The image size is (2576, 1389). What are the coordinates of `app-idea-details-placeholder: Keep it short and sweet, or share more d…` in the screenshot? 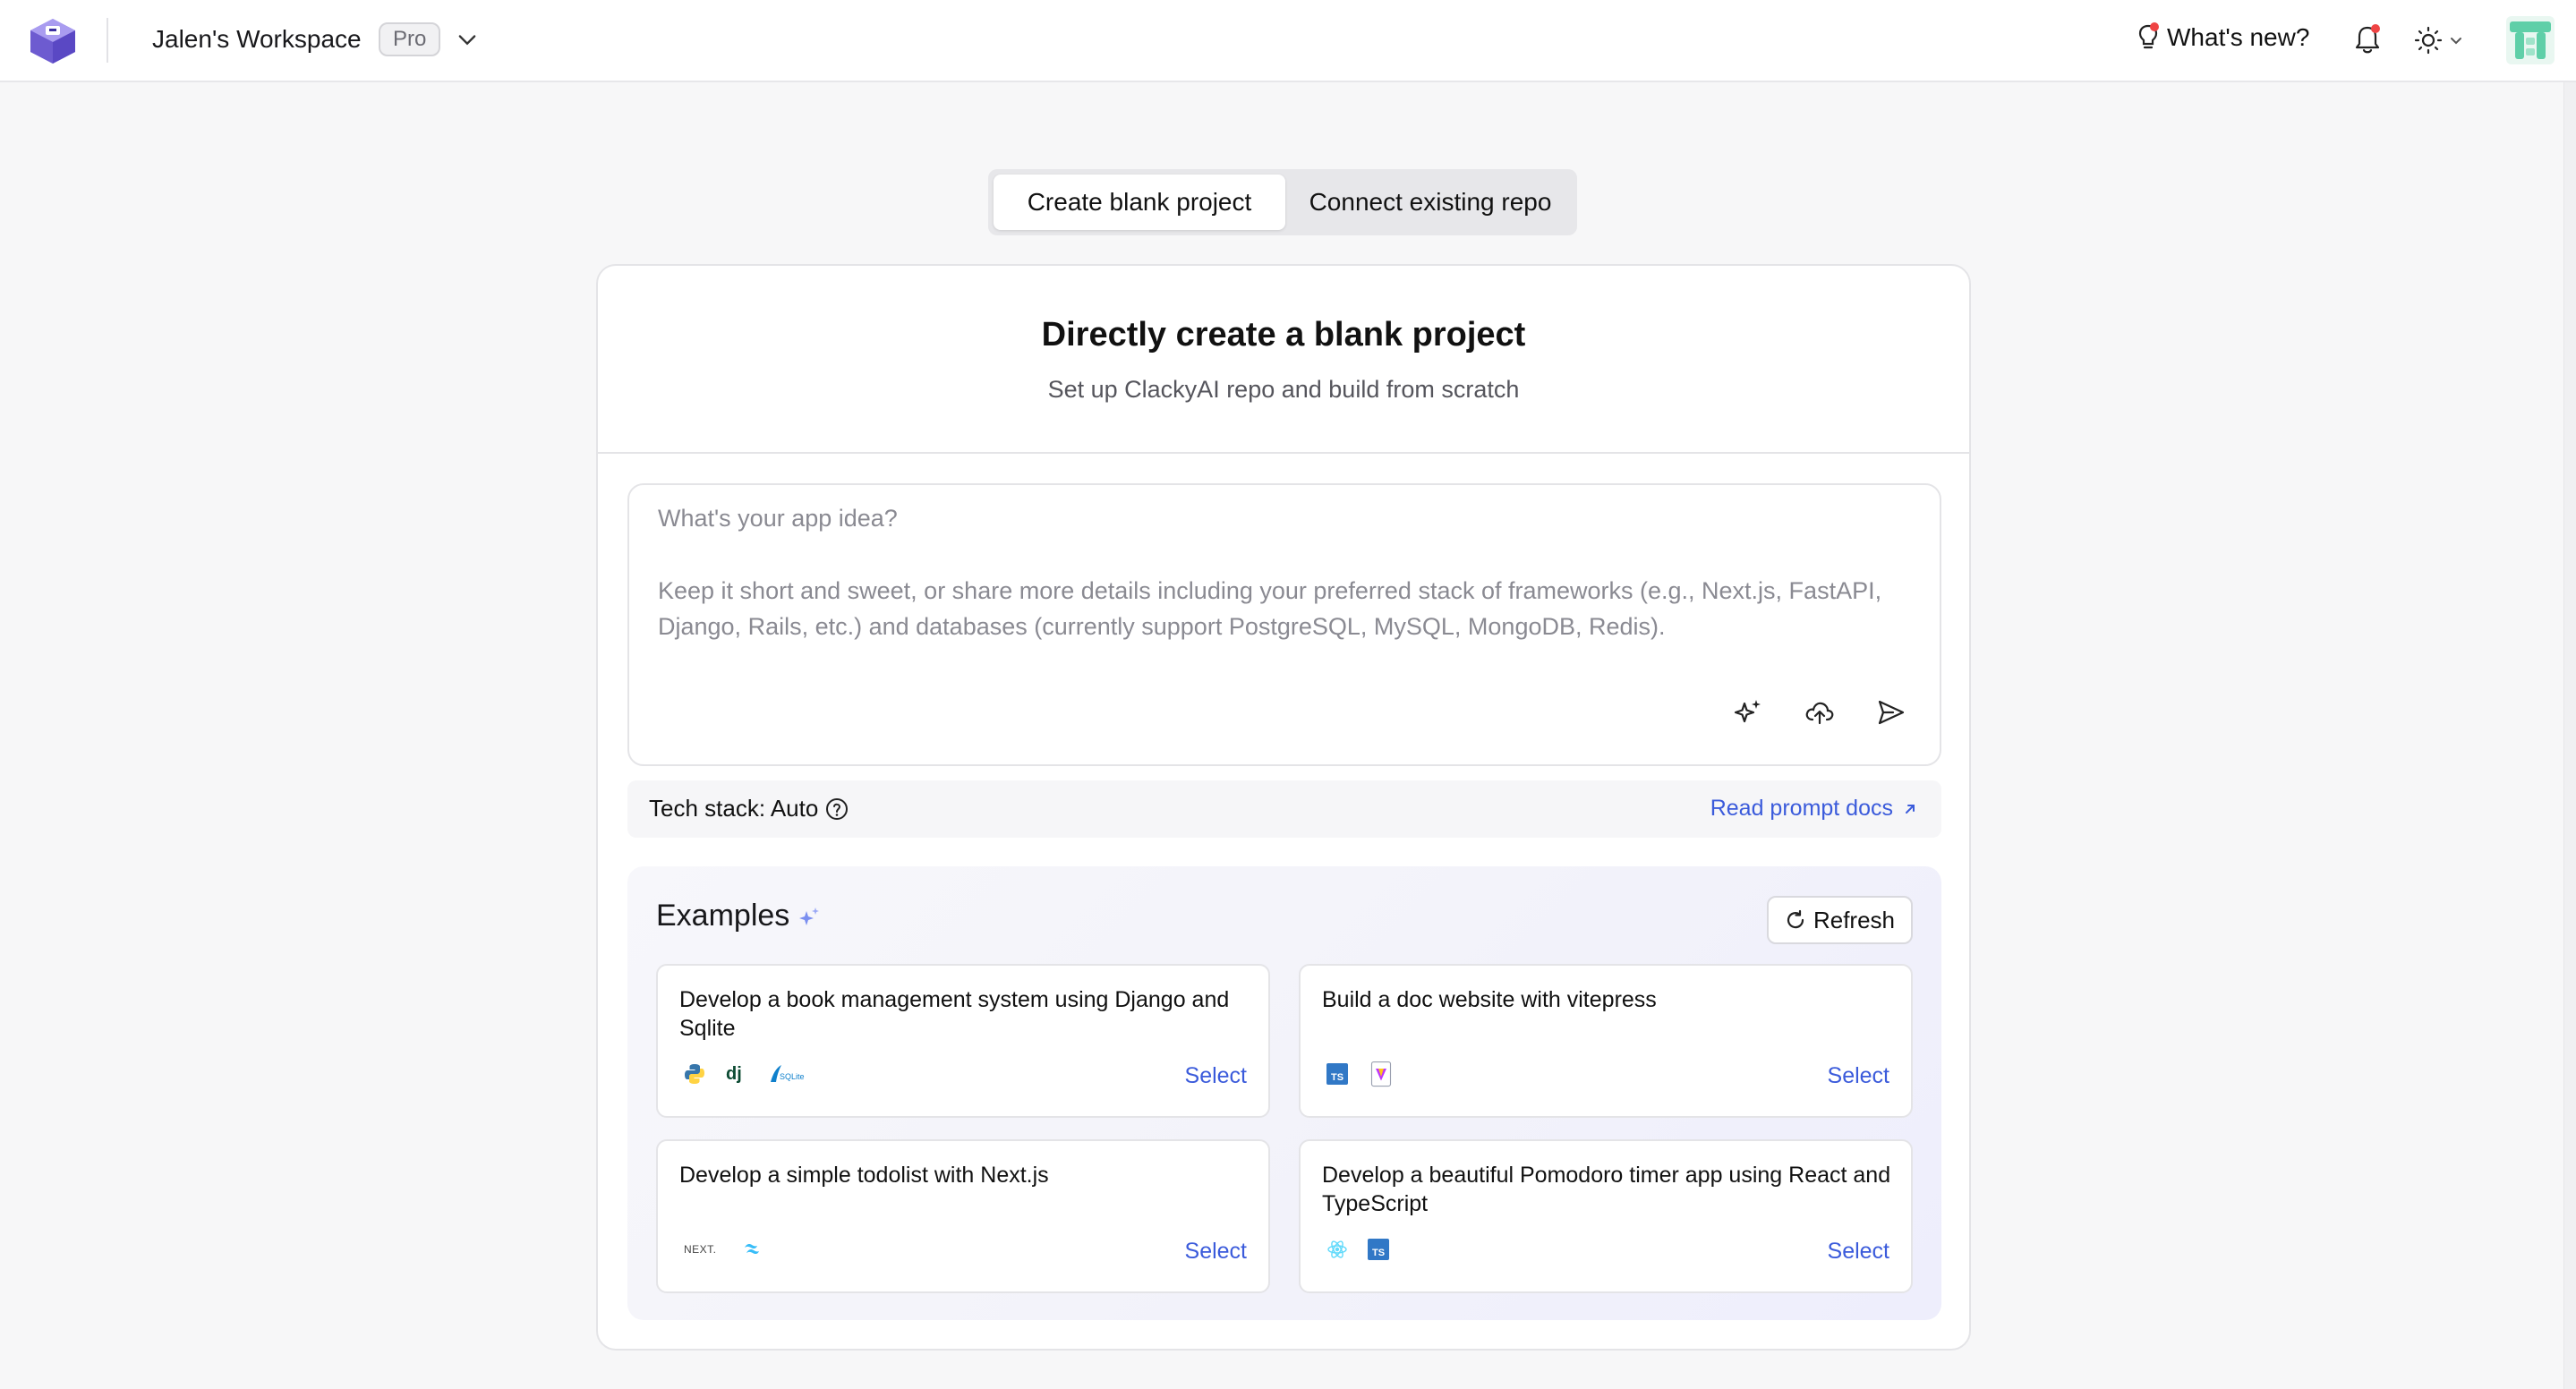 It's located at (1270, 608).